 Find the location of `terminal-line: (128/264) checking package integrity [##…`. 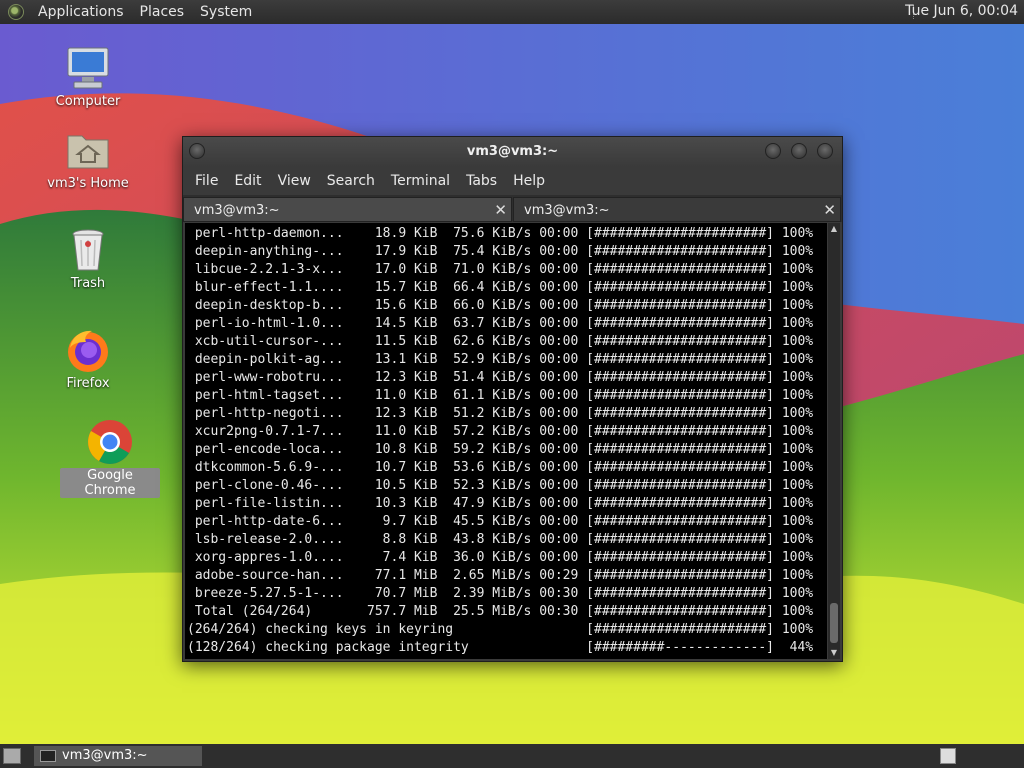

terminal-line: (128/264) checking package integrity [##… is located at coordinates (500, 647).